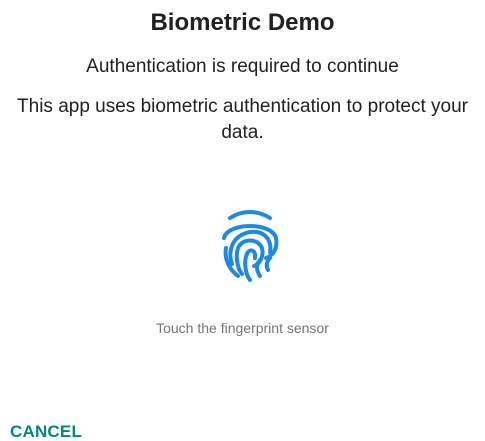 The image size is (485, 441). What do you see at coordinates (242, 66) in the screenshot?
I see `dialog-subtitle: Authentication is required to continue` at bounding box center [242, 66].